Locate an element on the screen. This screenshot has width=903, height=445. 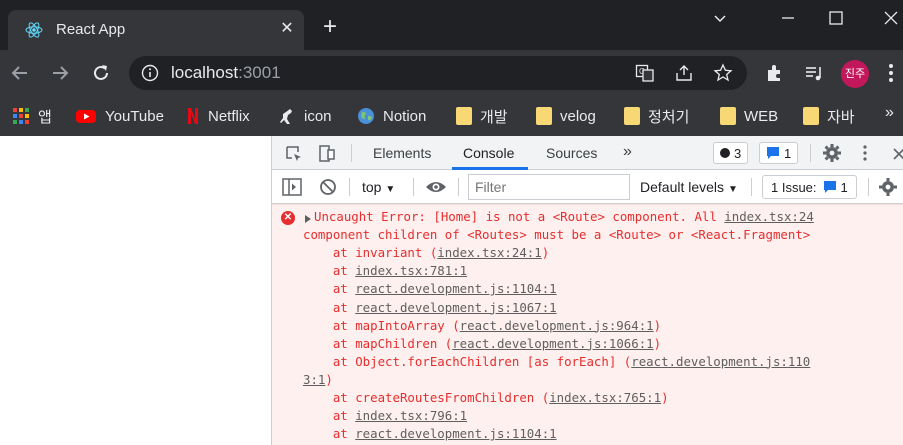
expand-triangle-icon is located at coordinates (308, 219).